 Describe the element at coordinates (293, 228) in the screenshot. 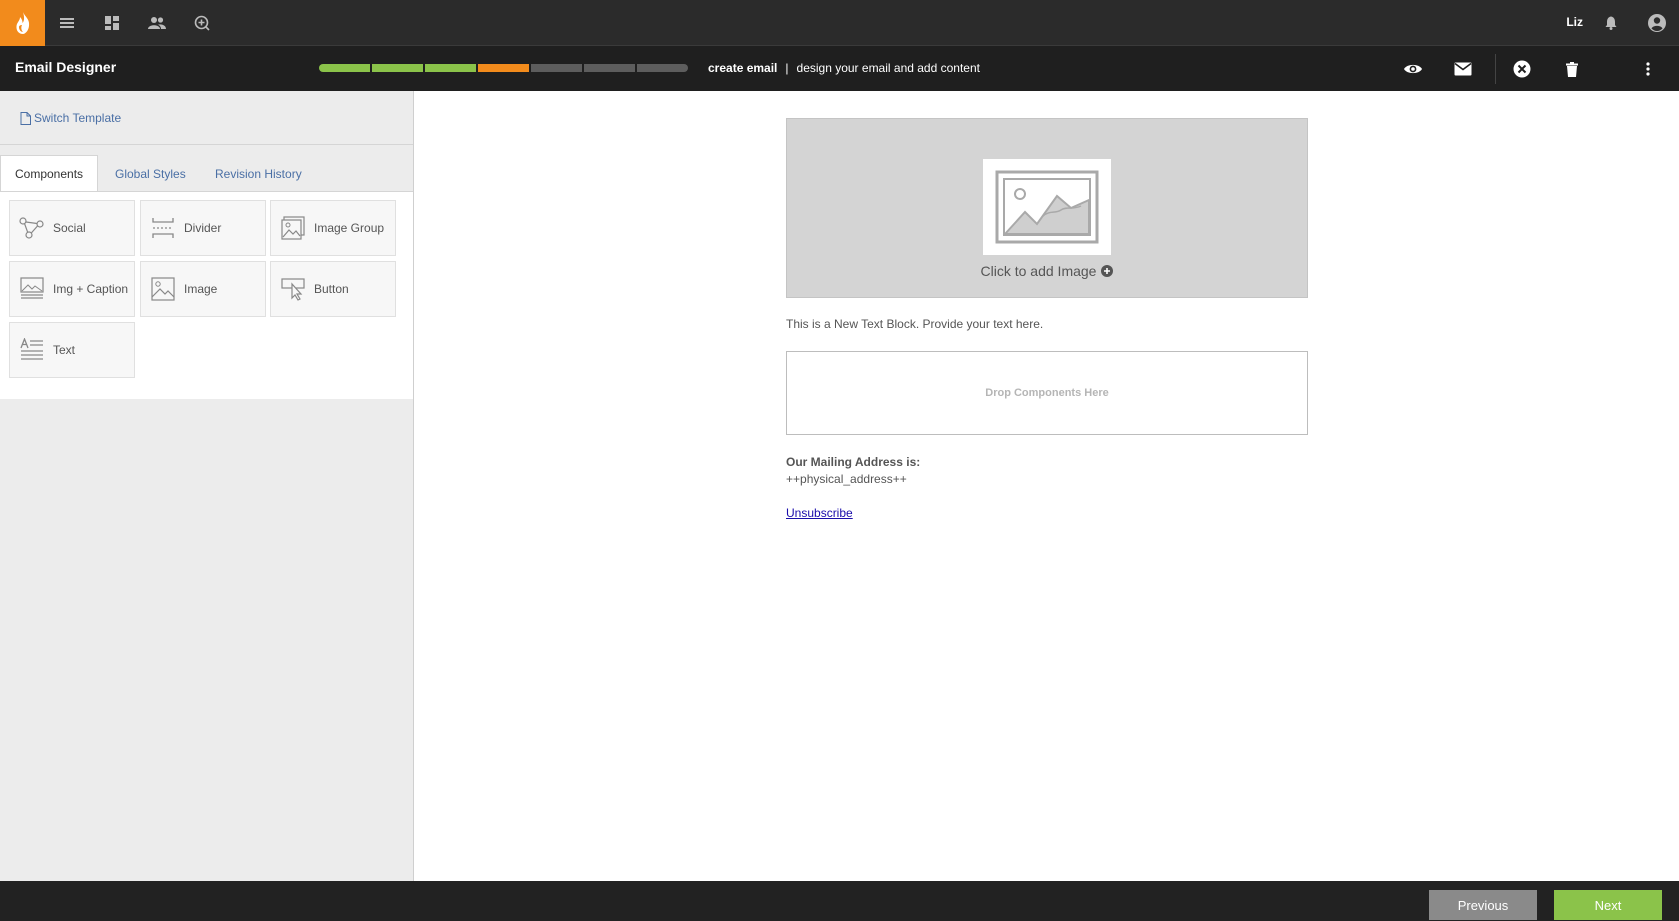

I see `image-group-icon` at that location.